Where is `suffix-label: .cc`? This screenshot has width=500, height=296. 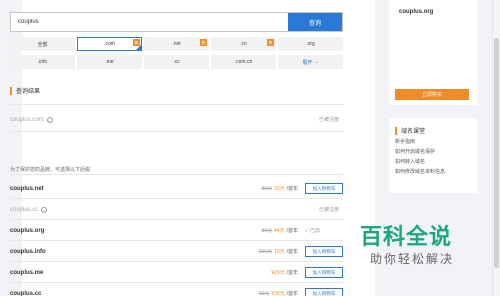 suffix-label: .cc is located at coordinates (176, 62).